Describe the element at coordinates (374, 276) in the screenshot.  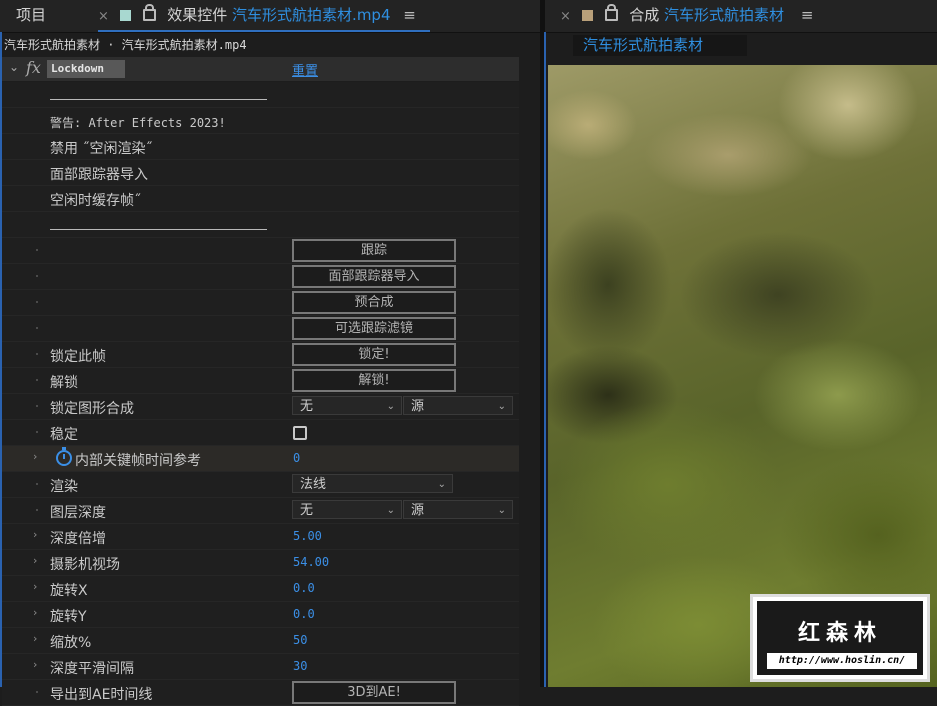
I see `face-tracker-import-button: 面部跟踪器导入` at that location.